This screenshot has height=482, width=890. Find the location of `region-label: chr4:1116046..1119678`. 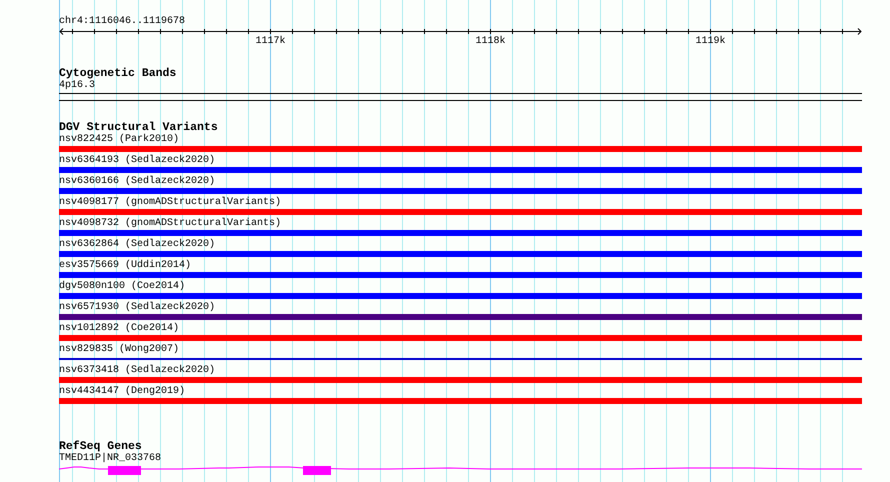

region-label: chr4:1116046..1119678 is located at coordinates (122, 21).